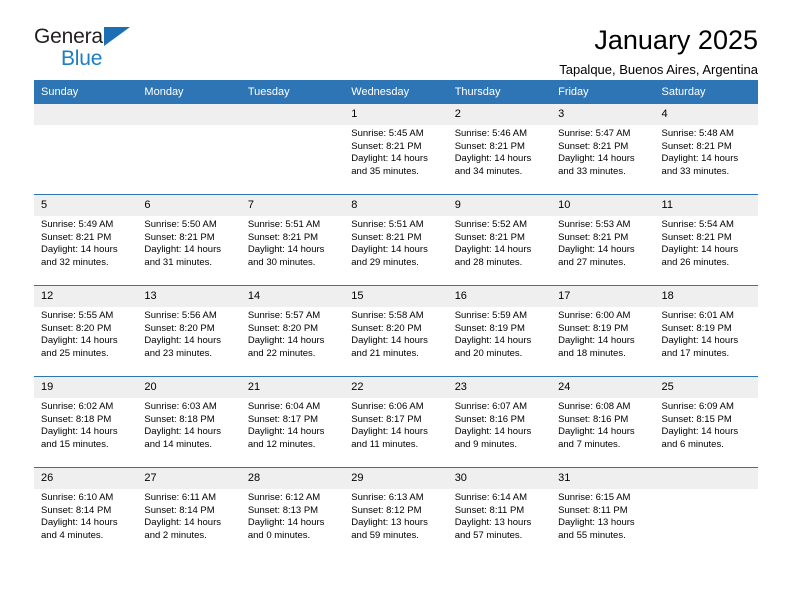 The height and width of the screenshot is (612, 792). What do you see at coordinates (385, 171) in the screenshot?
I see `daylight-duration-line2: and 35 minutes.` at bounding box center [385, 171].